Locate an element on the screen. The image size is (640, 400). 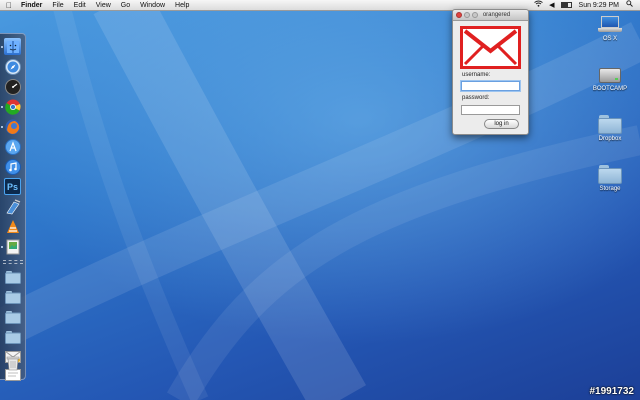
menu-edit: Edit is located at coordinates (80, 5).